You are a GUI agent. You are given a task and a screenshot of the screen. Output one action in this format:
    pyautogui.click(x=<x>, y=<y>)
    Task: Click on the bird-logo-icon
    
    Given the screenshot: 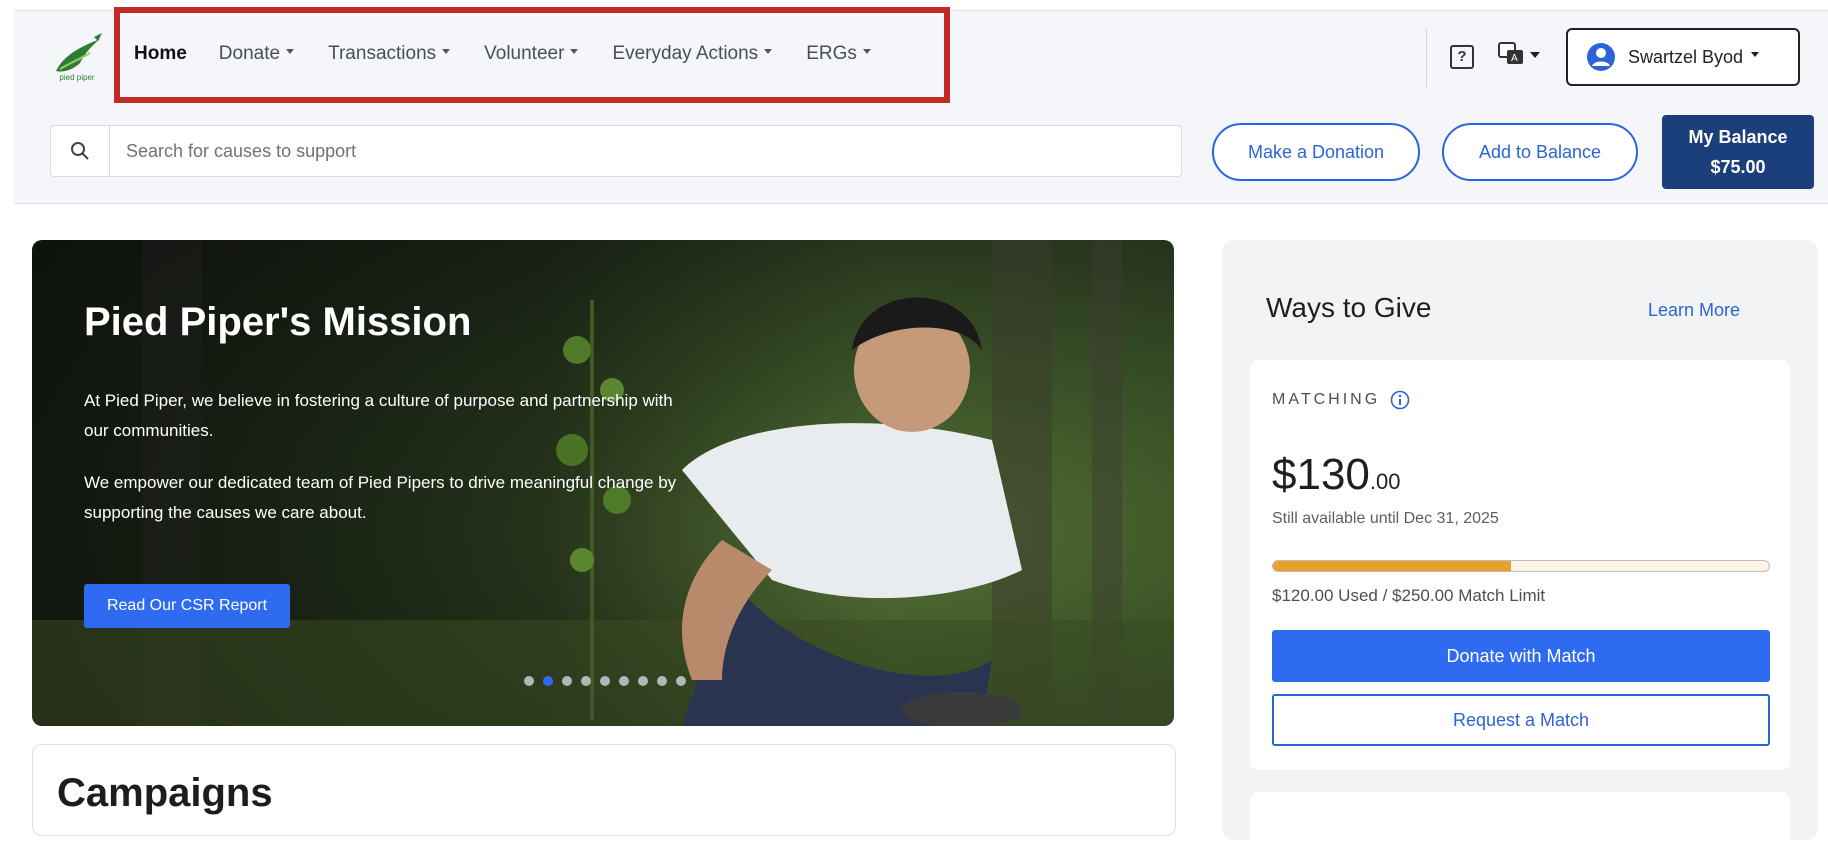 What is the action you would take?
    pyautogui.click(x=79, y=52)
    